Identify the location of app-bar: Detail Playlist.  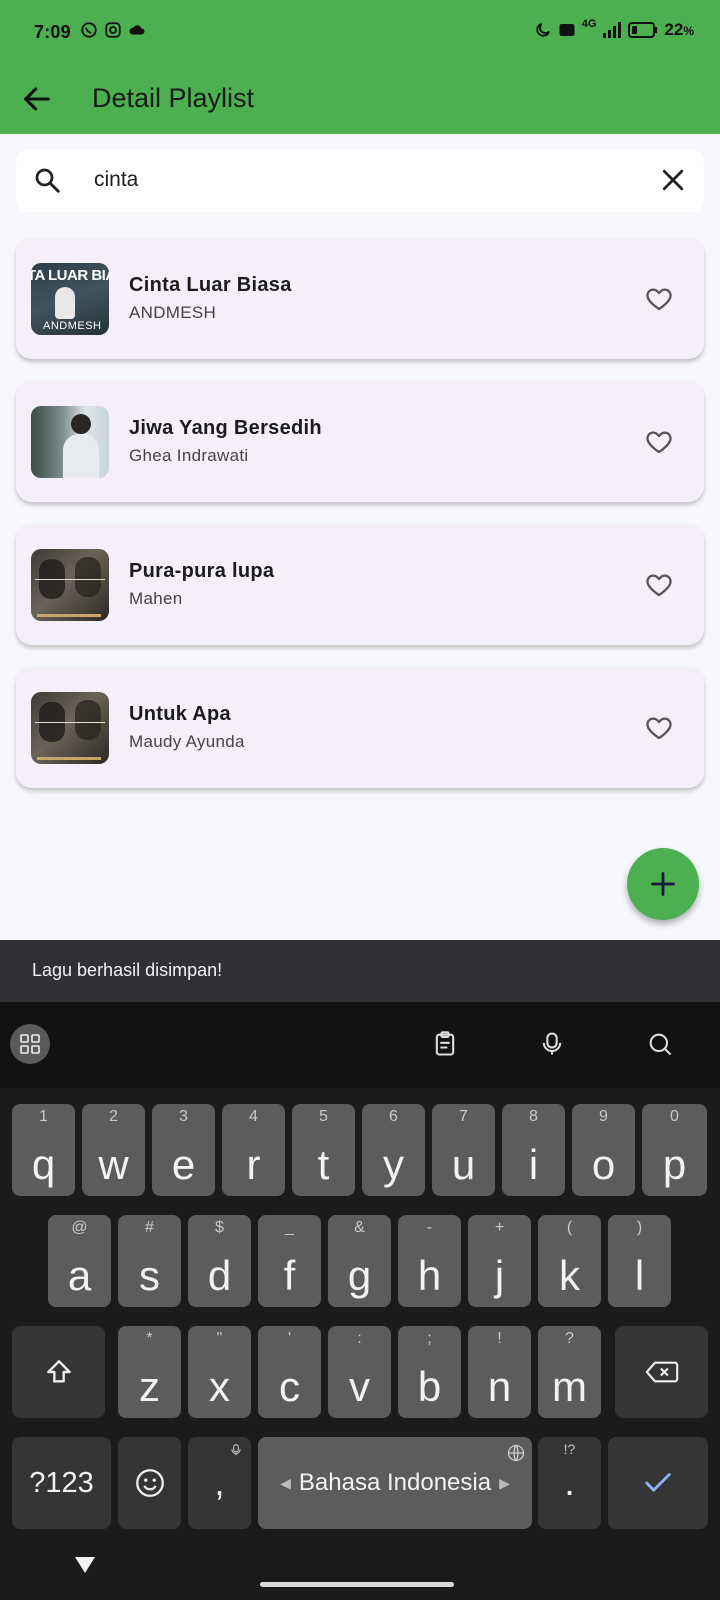
(360, 99).